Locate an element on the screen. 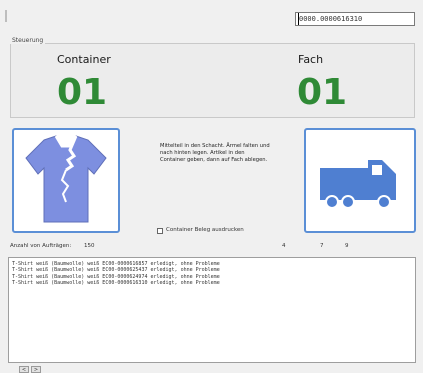 This screenshot has height=373, width=423. truck-icon is located at coordinates (358, 184).